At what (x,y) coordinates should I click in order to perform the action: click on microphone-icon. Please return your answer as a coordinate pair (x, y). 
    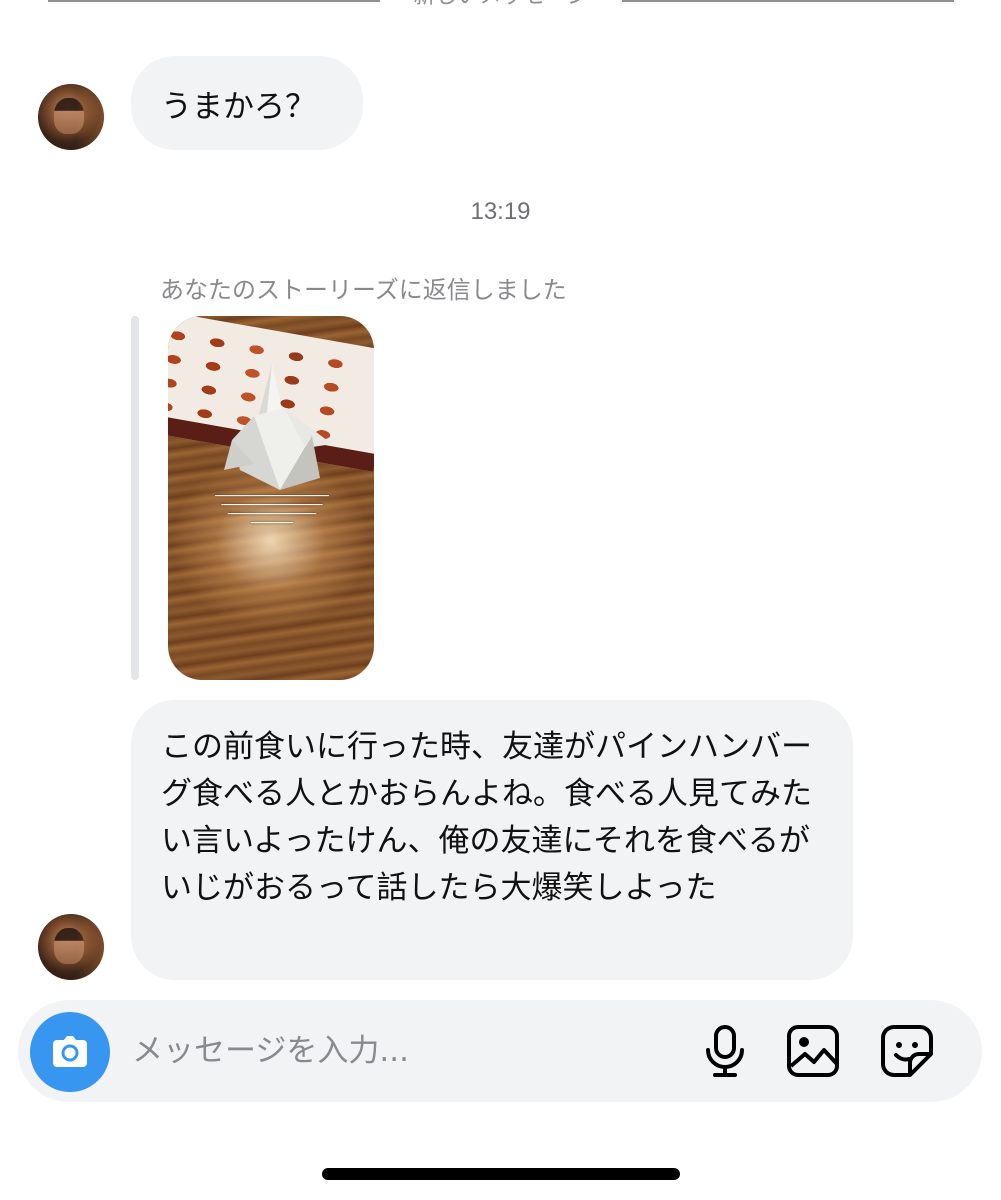
    Looking at the image, I should click on (725, 1051).